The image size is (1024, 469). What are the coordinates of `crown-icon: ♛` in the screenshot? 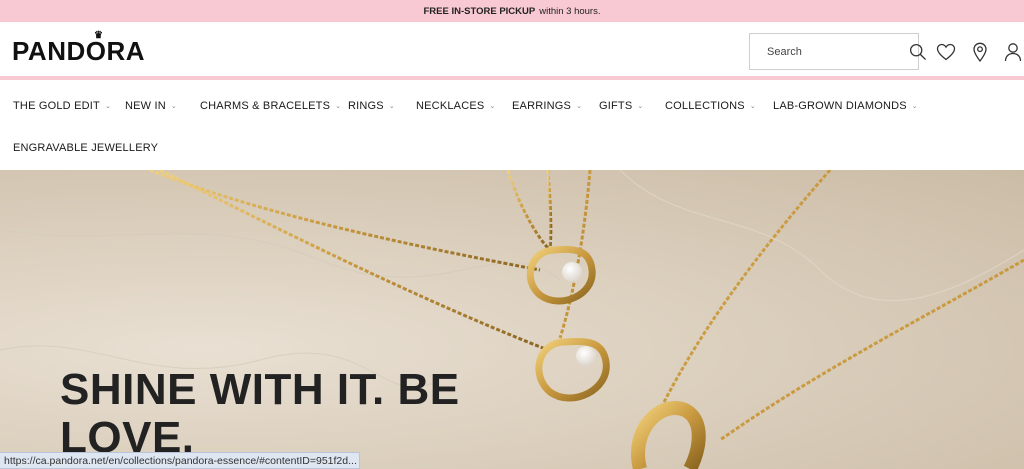 It's located at (99, 35).